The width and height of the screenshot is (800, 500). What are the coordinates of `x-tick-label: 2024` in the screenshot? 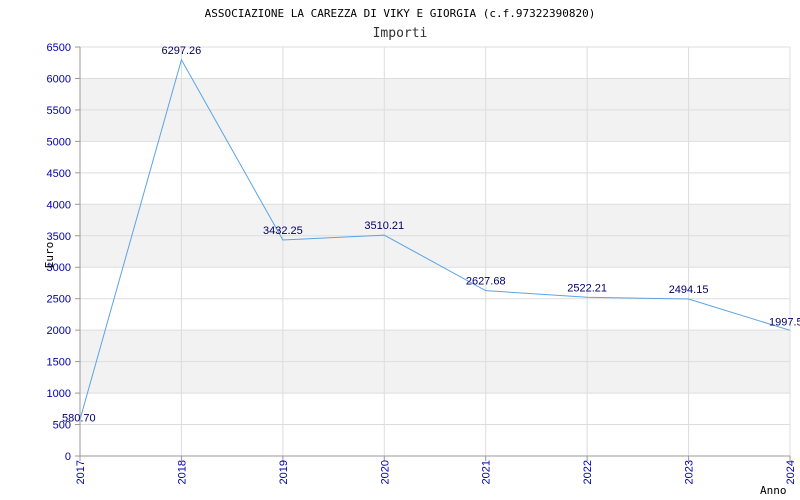 It's located at (791, 472).